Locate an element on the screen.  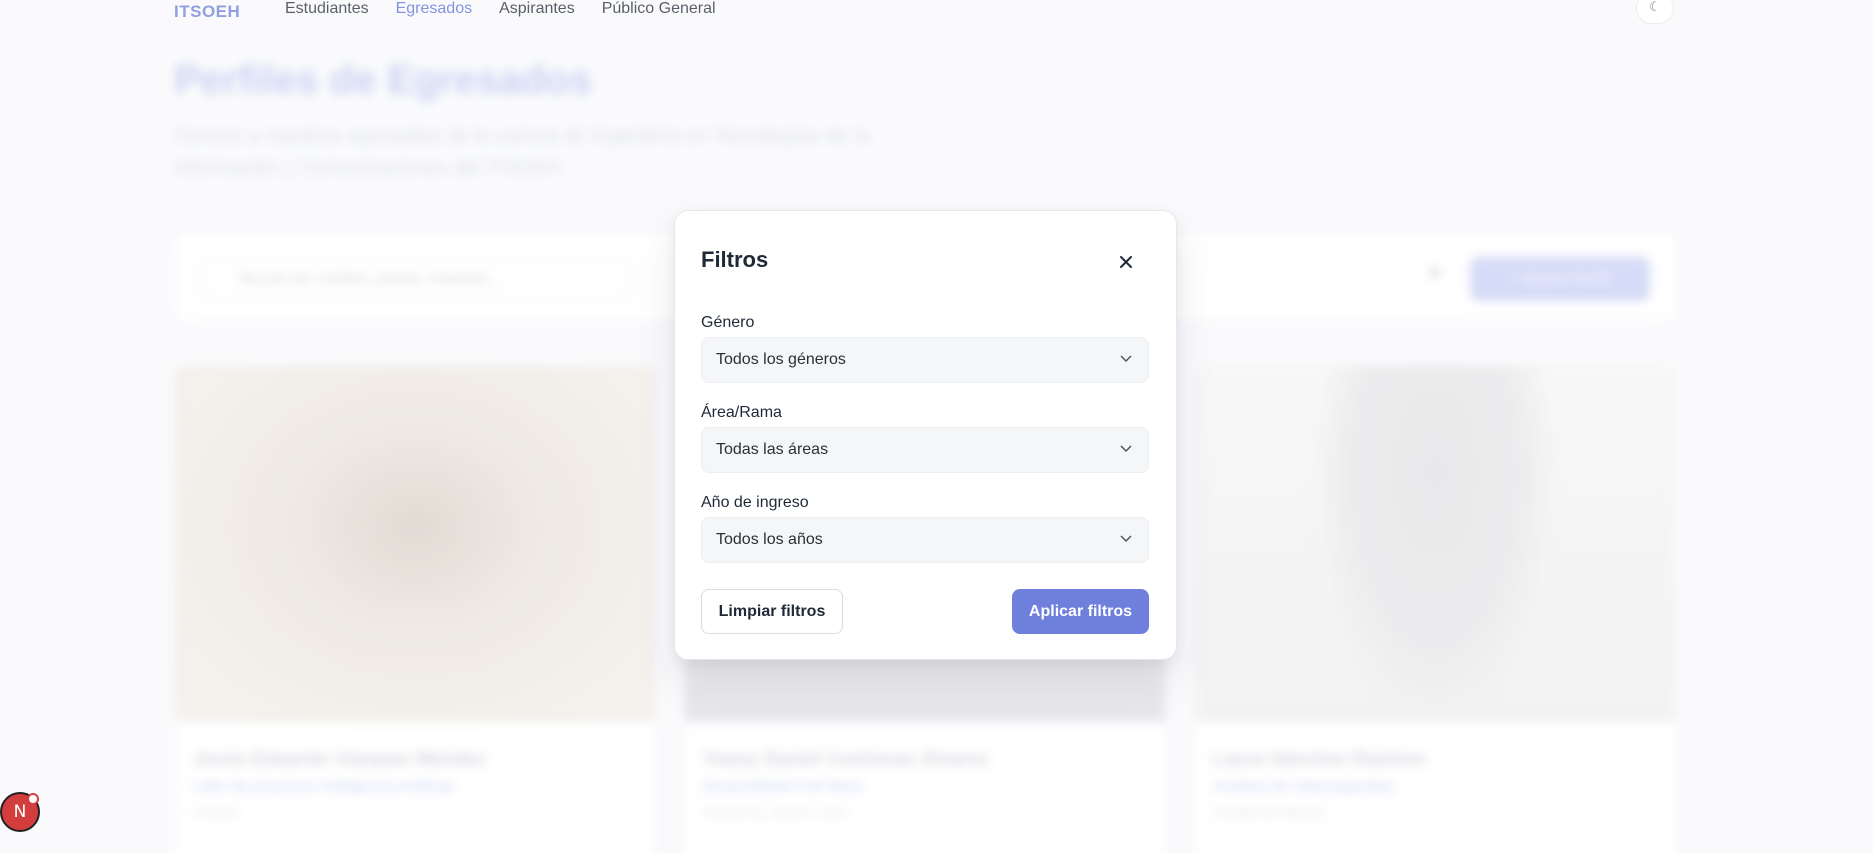
gender-select-value: Todos los géneros is located at coordinates (781, 359).